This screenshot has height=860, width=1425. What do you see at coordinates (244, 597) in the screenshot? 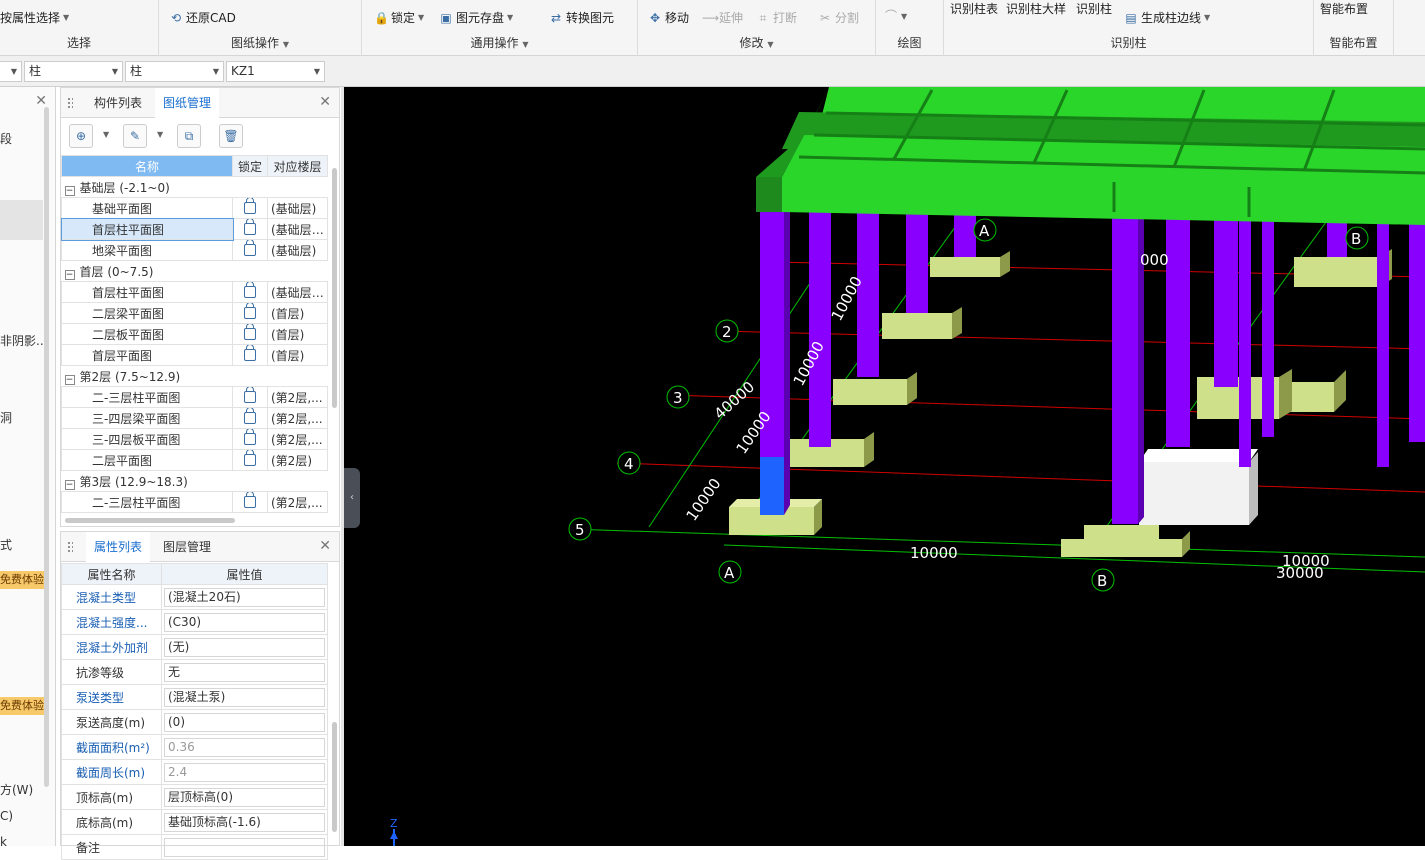
I see `property-value-field: (混凝土20石)` at bounding box center [244, 597].